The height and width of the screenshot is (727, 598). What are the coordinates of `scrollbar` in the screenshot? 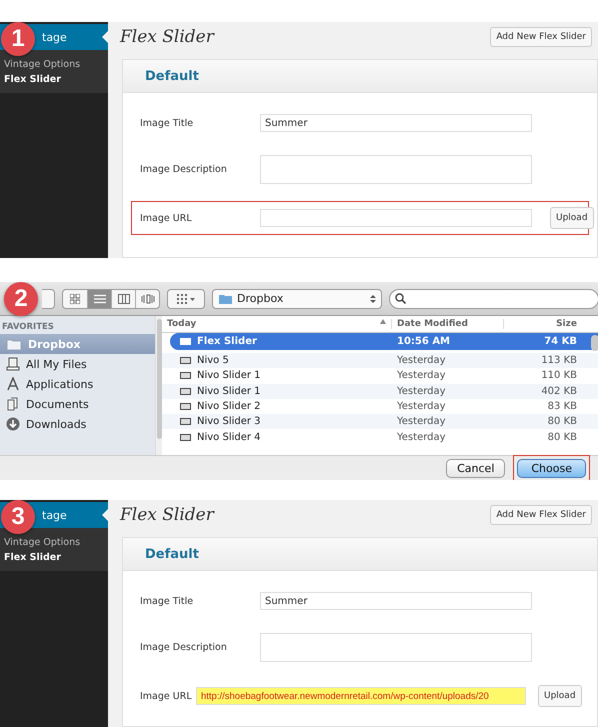 It's located at (158, 385).